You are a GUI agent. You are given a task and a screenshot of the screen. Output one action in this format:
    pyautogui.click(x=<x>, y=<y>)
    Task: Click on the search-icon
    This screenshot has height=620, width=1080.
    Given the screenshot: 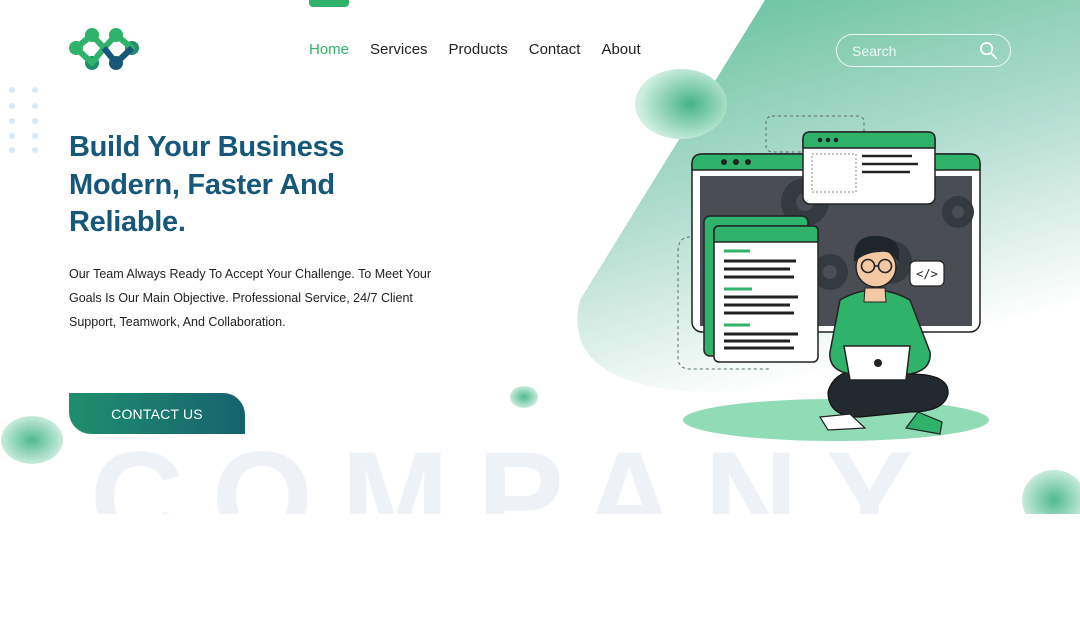 What is the action you would take?
    pyautogui.click(x=988, y=50)
    